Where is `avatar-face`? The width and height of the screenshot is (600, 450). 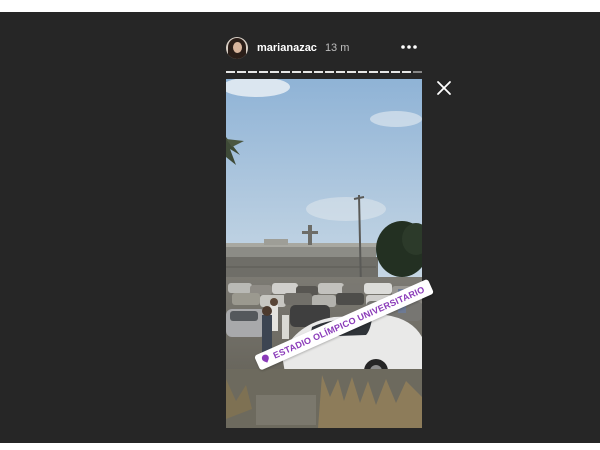
avatar-face is located at coordinates (237, 47).